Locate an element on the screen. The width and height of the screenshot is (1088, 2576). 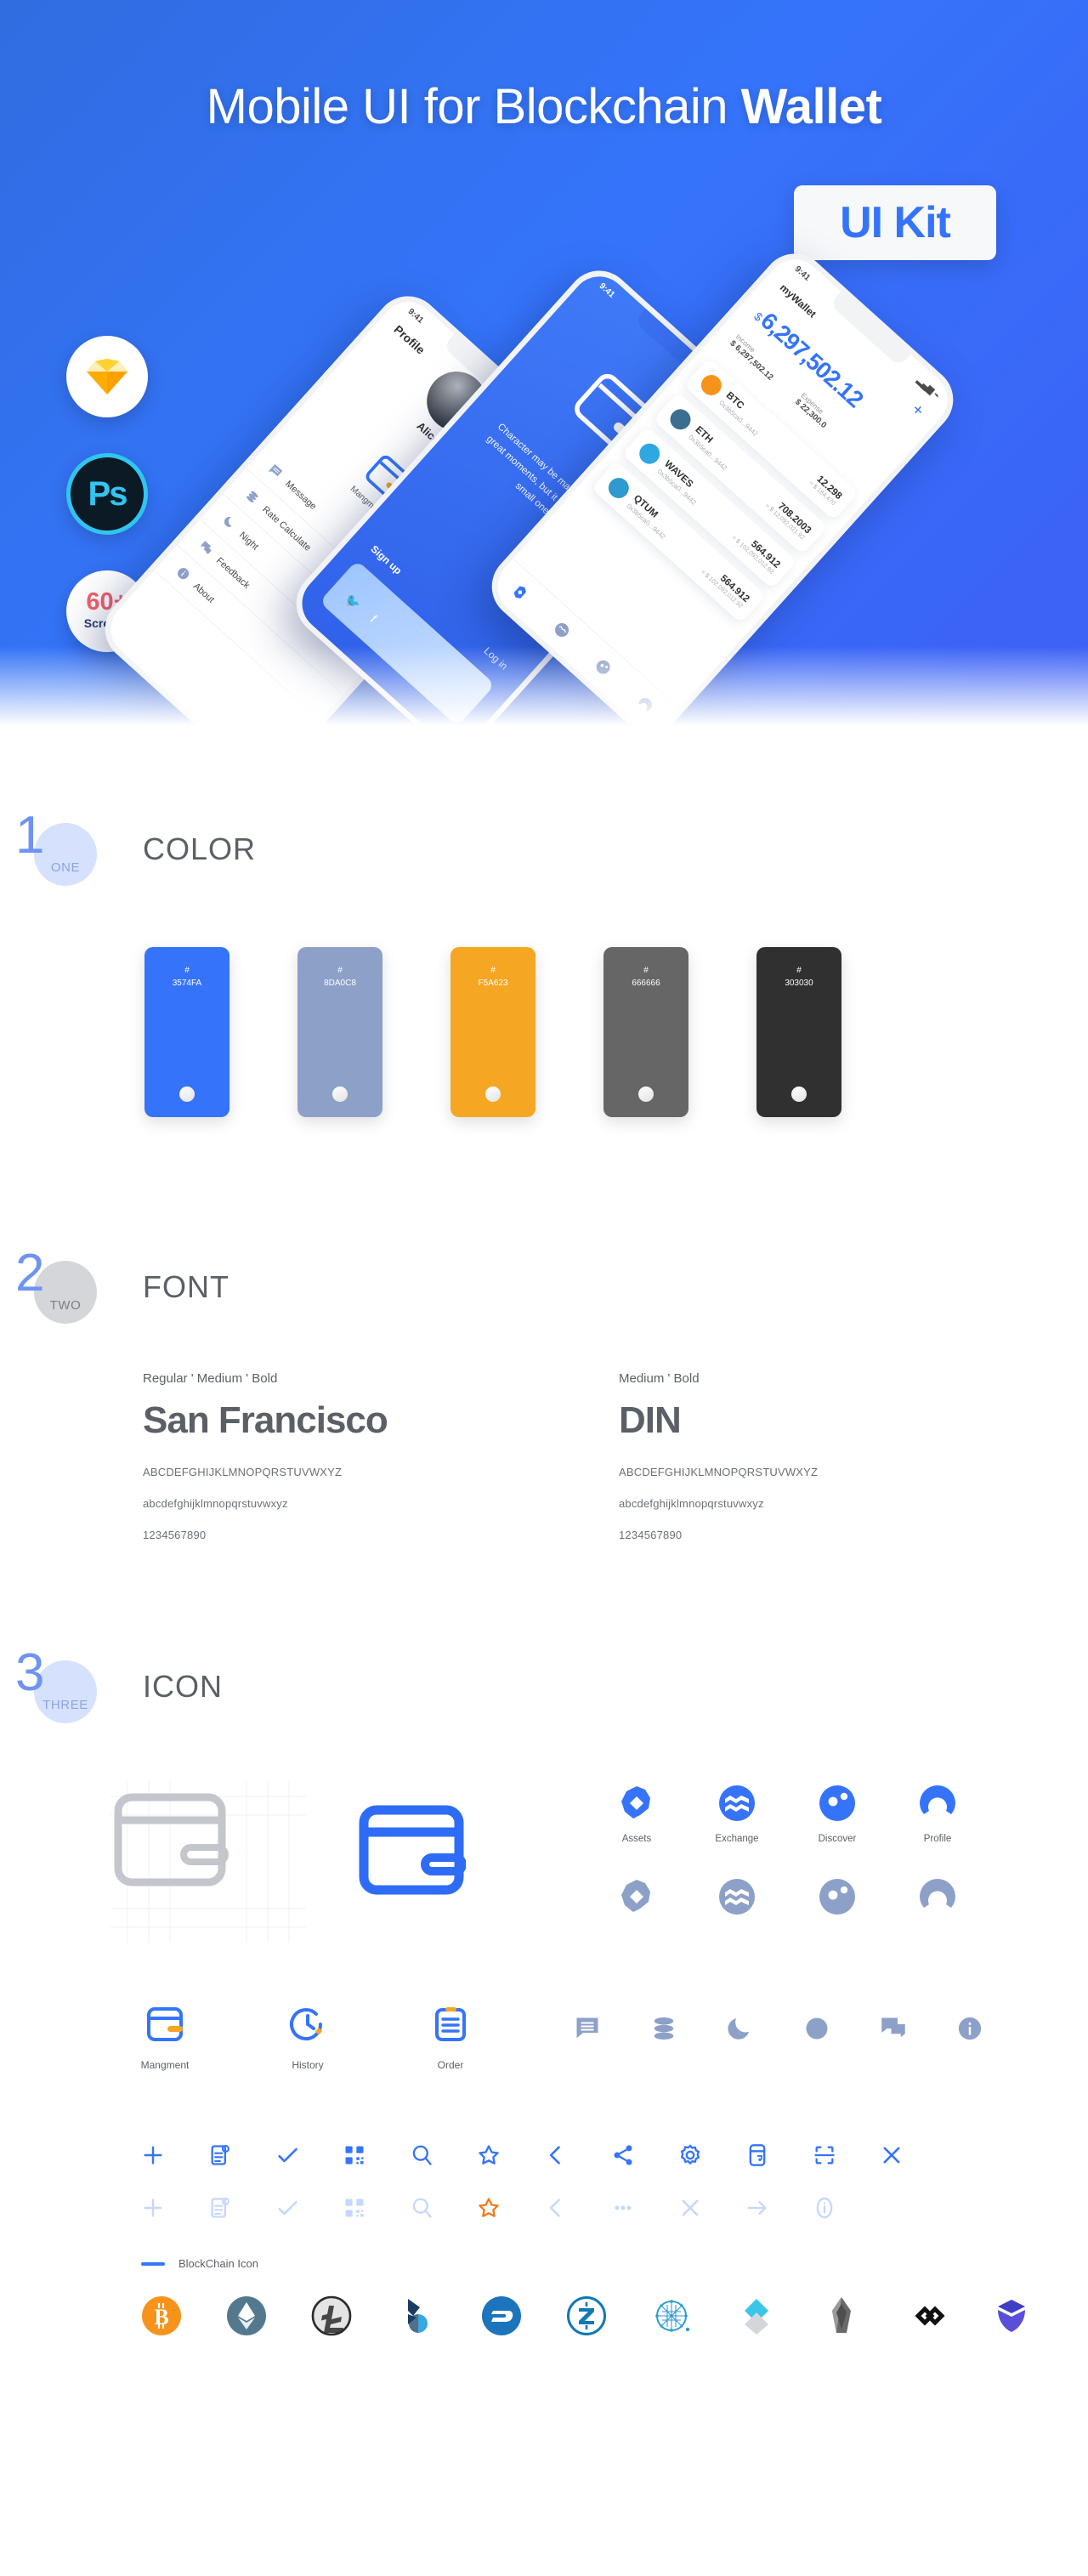
swatch-hex: #8DA0C8 is located at coordinates (340, 977).